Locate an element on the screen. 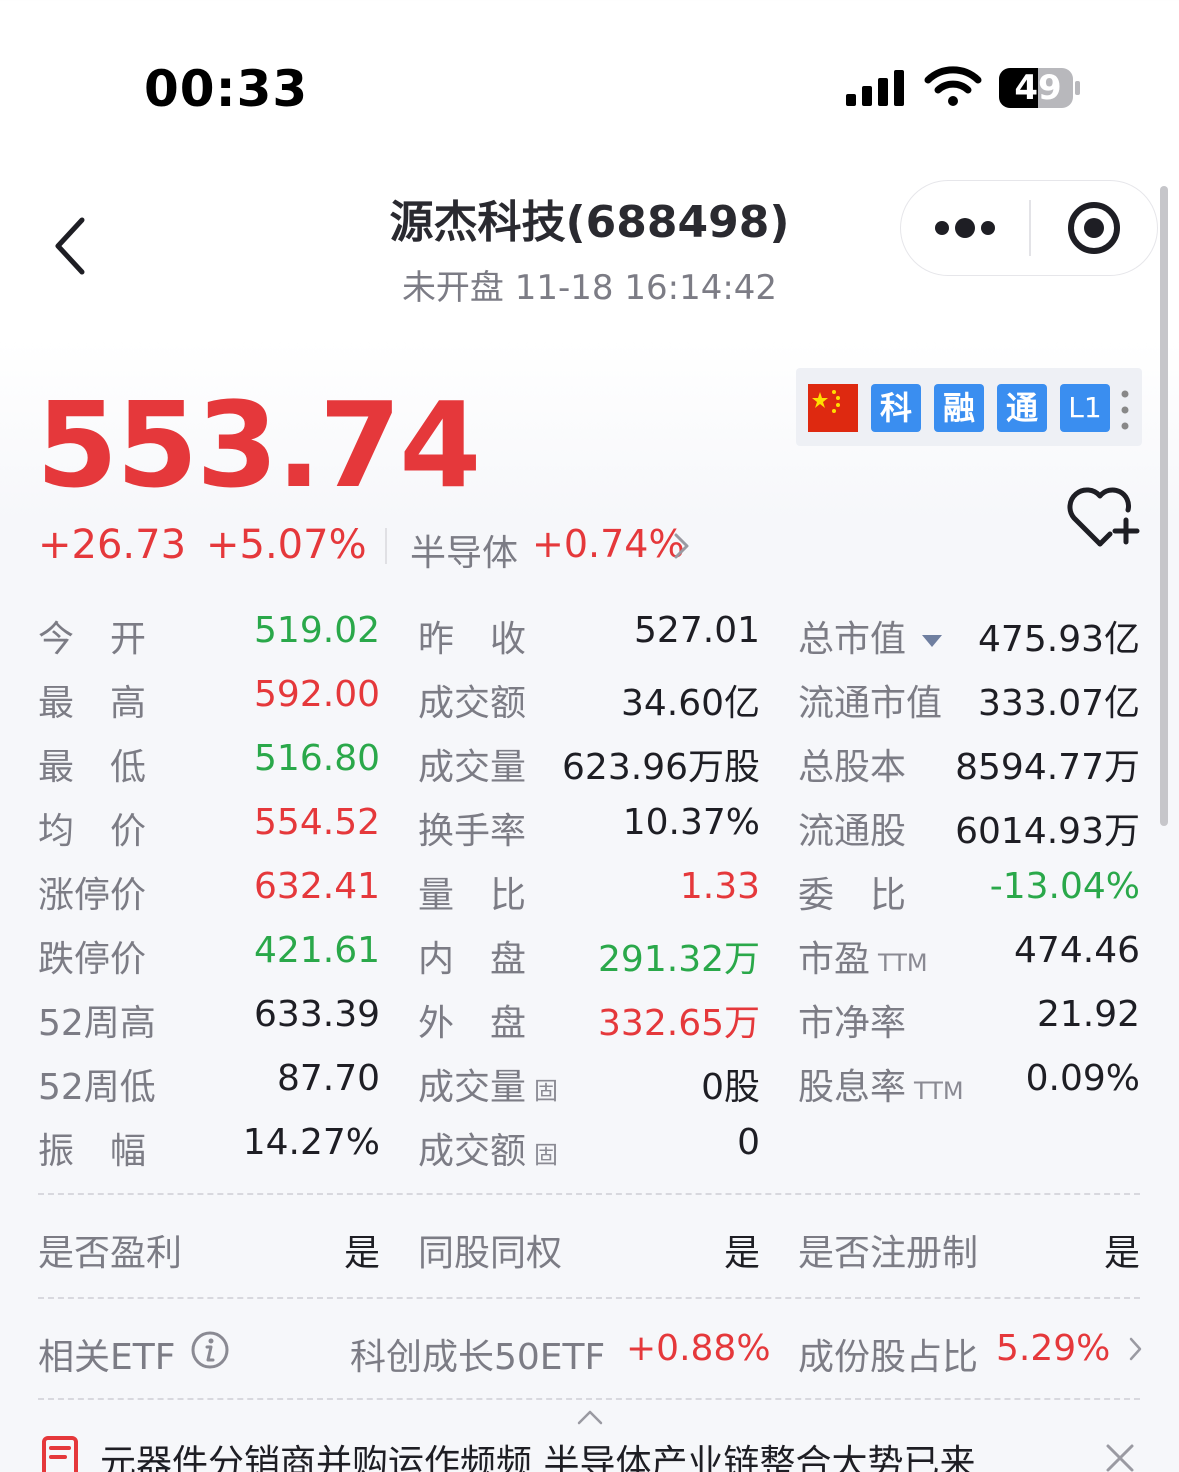  stat-value-inner-volume: 291.32万 is located at coordinates (679, 959).